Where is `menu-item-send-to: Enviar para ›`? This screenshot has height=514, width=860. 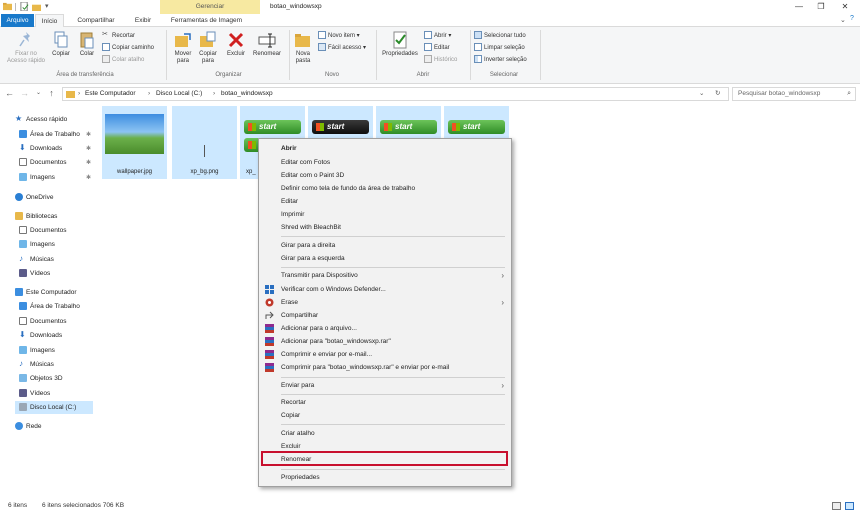
menu-item-send-to: Enviar para › is located at coordinates (385, 385).